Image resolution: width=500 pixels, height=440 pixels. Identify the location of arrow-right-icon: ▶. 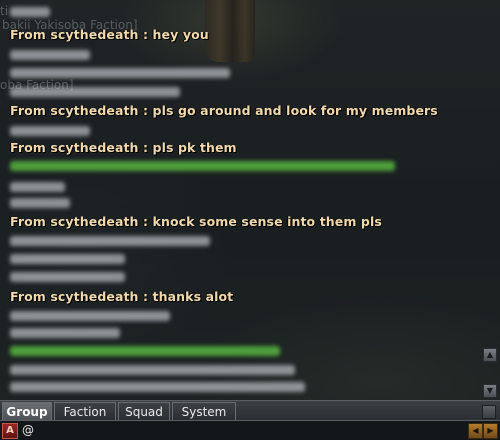
(490, 431).